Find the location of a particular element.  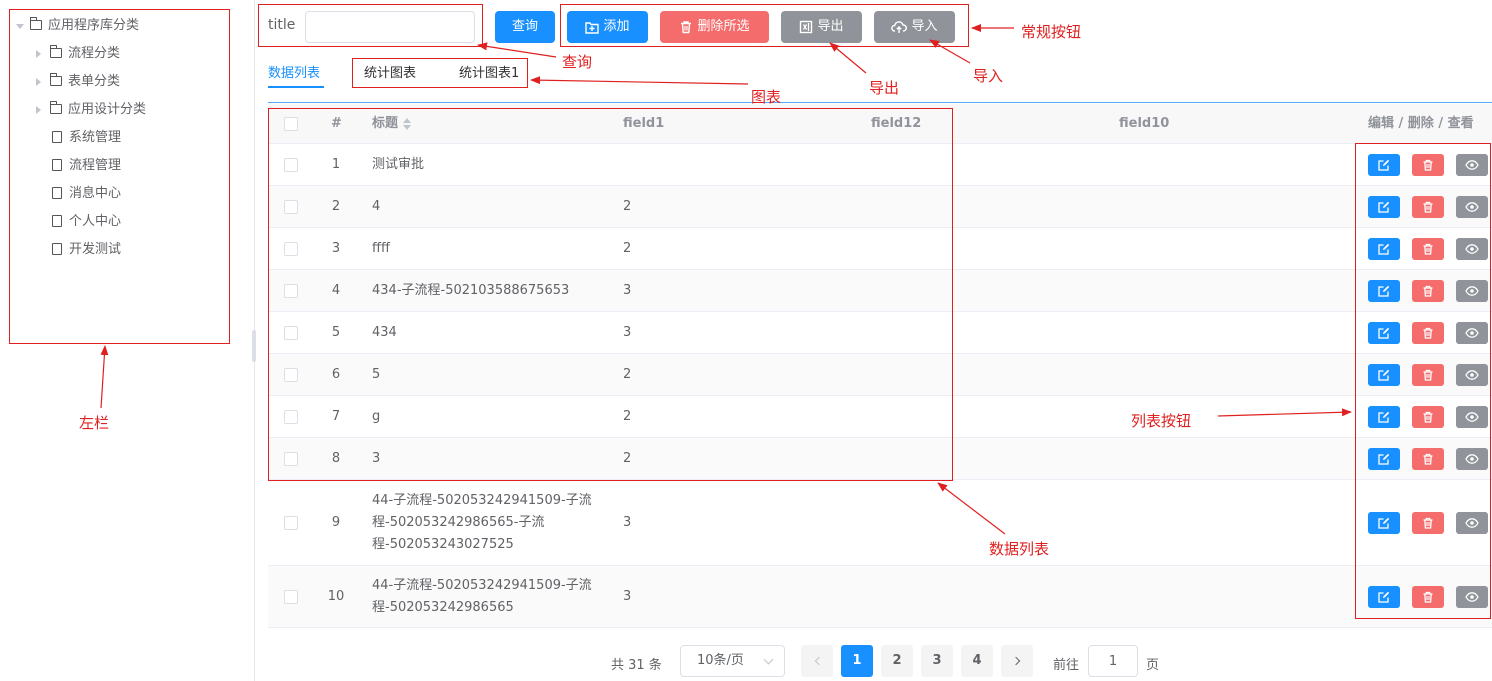

row-index: 10 is located at coordinates (336, 596).